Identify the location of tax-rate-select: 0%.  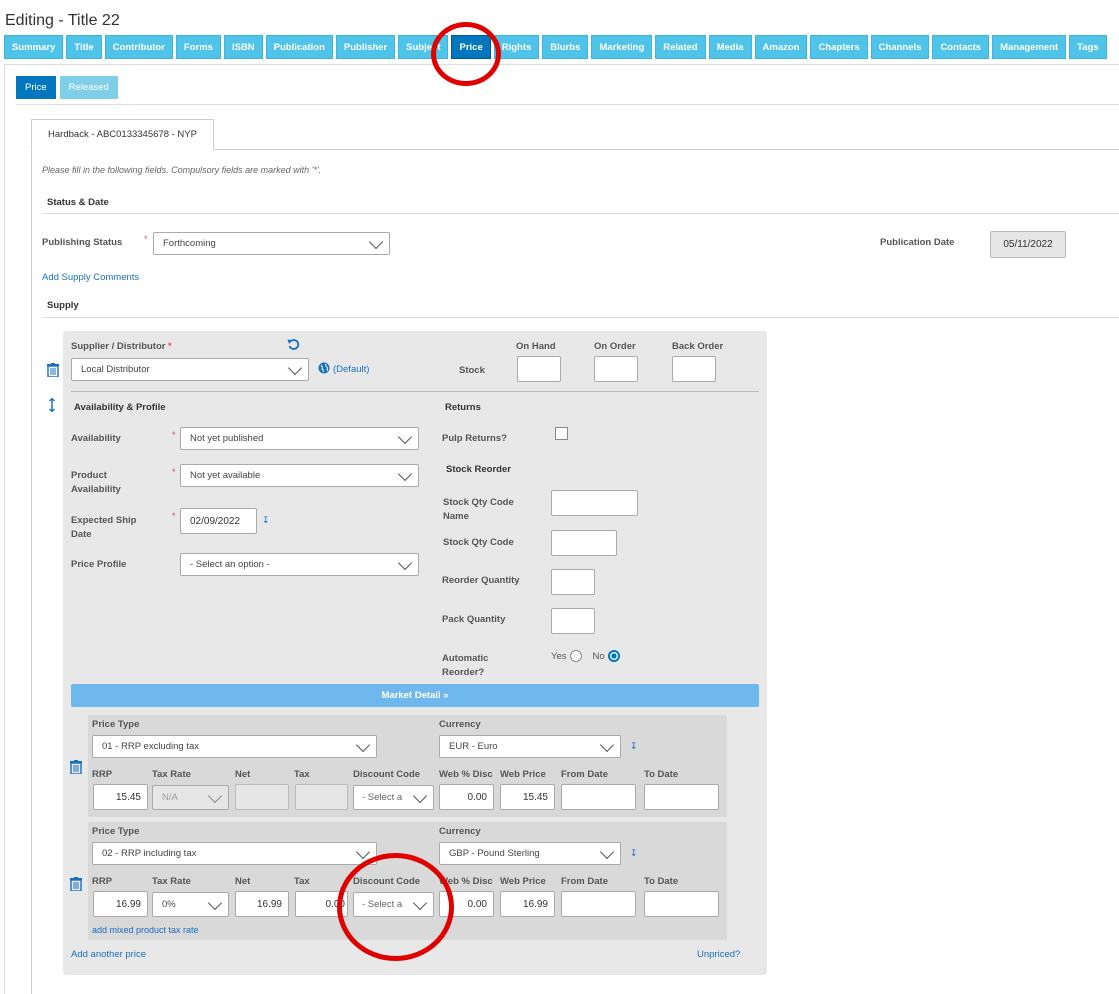
(190, 904).